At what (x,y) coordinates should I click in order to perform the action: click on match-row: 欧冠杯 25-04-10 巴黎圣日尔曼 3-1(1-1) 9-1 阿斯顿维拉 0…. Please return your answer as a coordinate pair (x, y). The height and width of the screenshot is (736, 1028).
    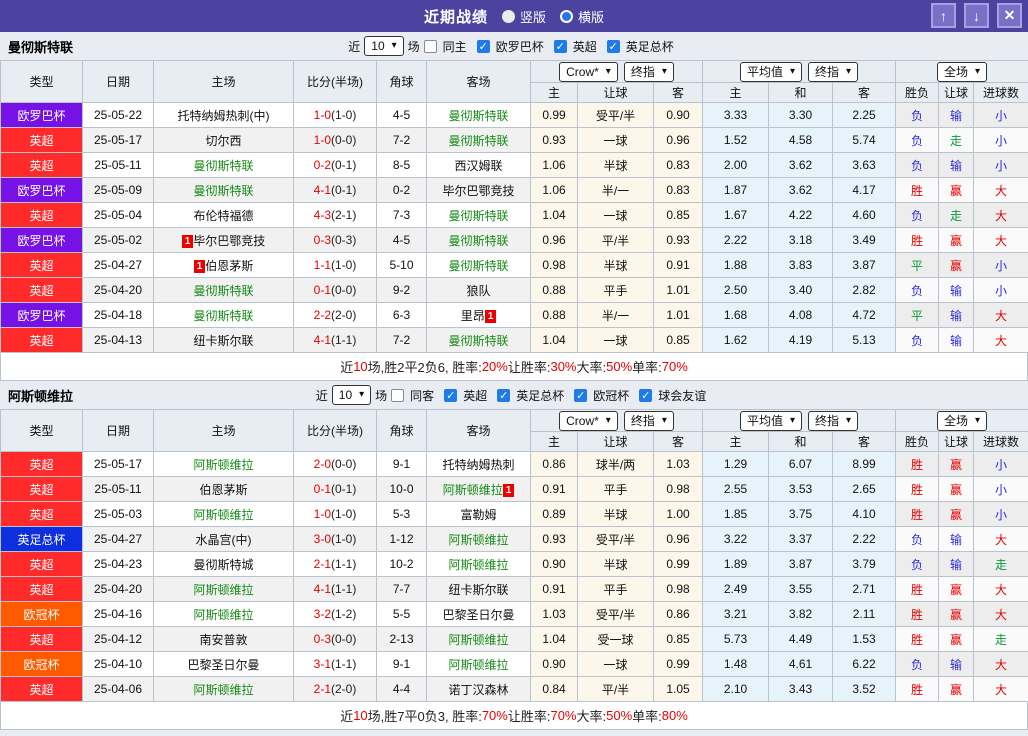
    Looking at the image, I should click on (514, 664).